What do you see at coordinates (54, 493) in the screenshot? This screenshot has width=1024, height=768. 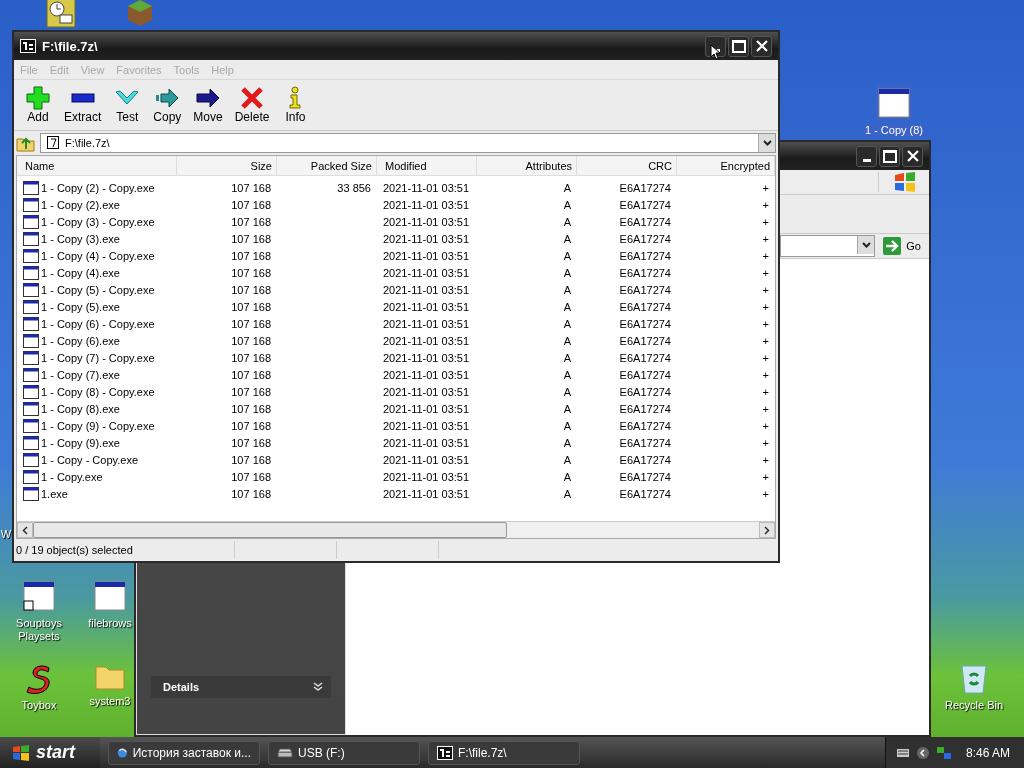 I see `file-name: 1.exe` at bounding box center [54, 493].